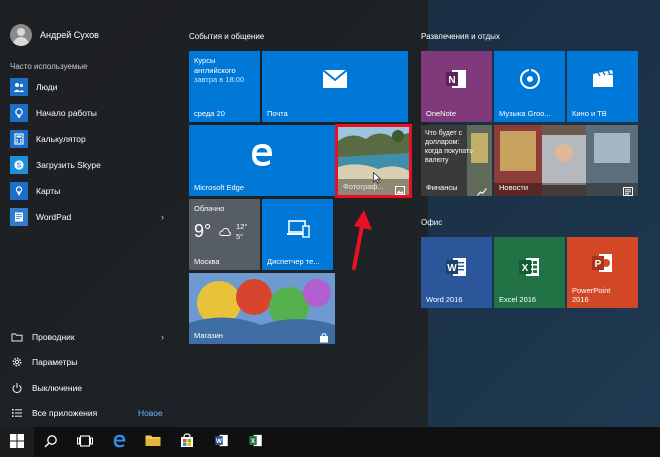  What do you see at coordinates (21, 35) in the screenshot?
I see `avatar` at bounding box center [21, 35].